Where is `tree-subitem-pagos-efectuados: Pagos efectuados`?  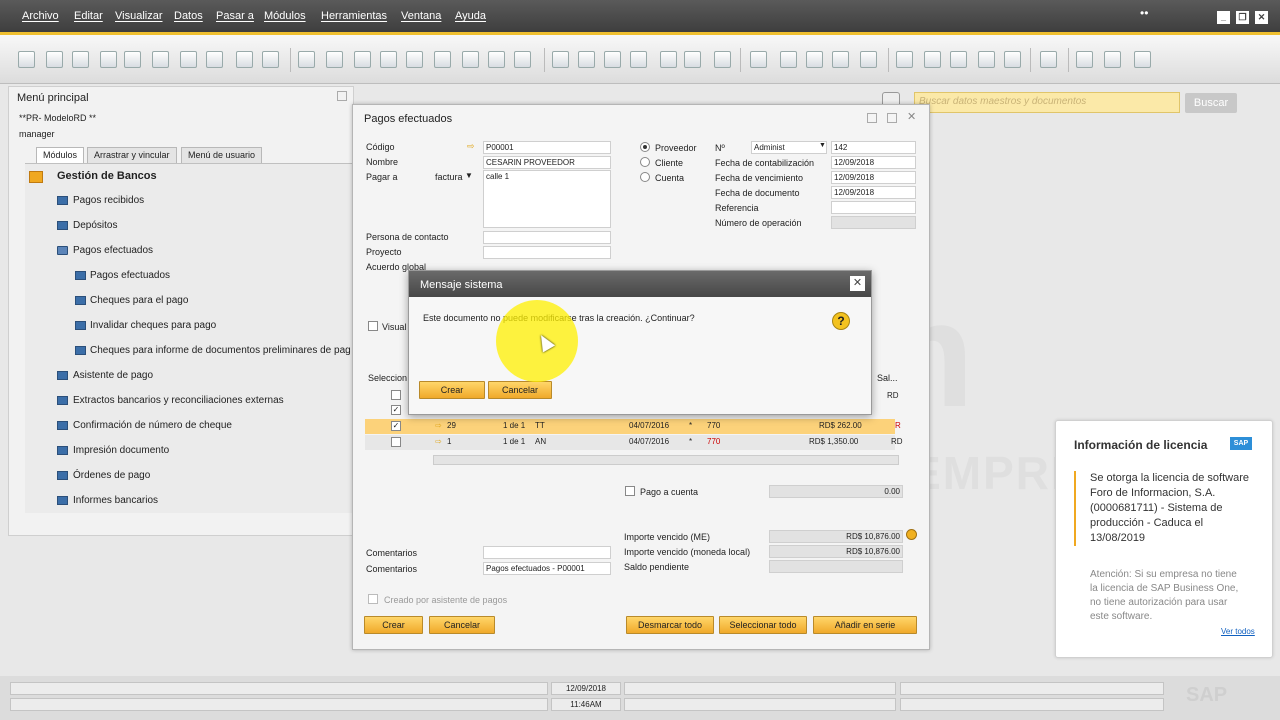 tree-subitem-pagos-efectuados: Pagos efectuados is located at coordinates (130, 275).